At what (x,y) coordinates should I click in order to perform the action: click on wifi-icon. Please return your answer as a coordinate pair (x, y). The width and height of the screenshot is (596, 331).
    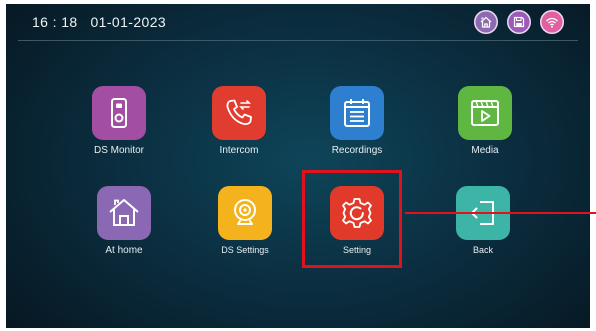
    Looking at the image, I should click on (552, 22).